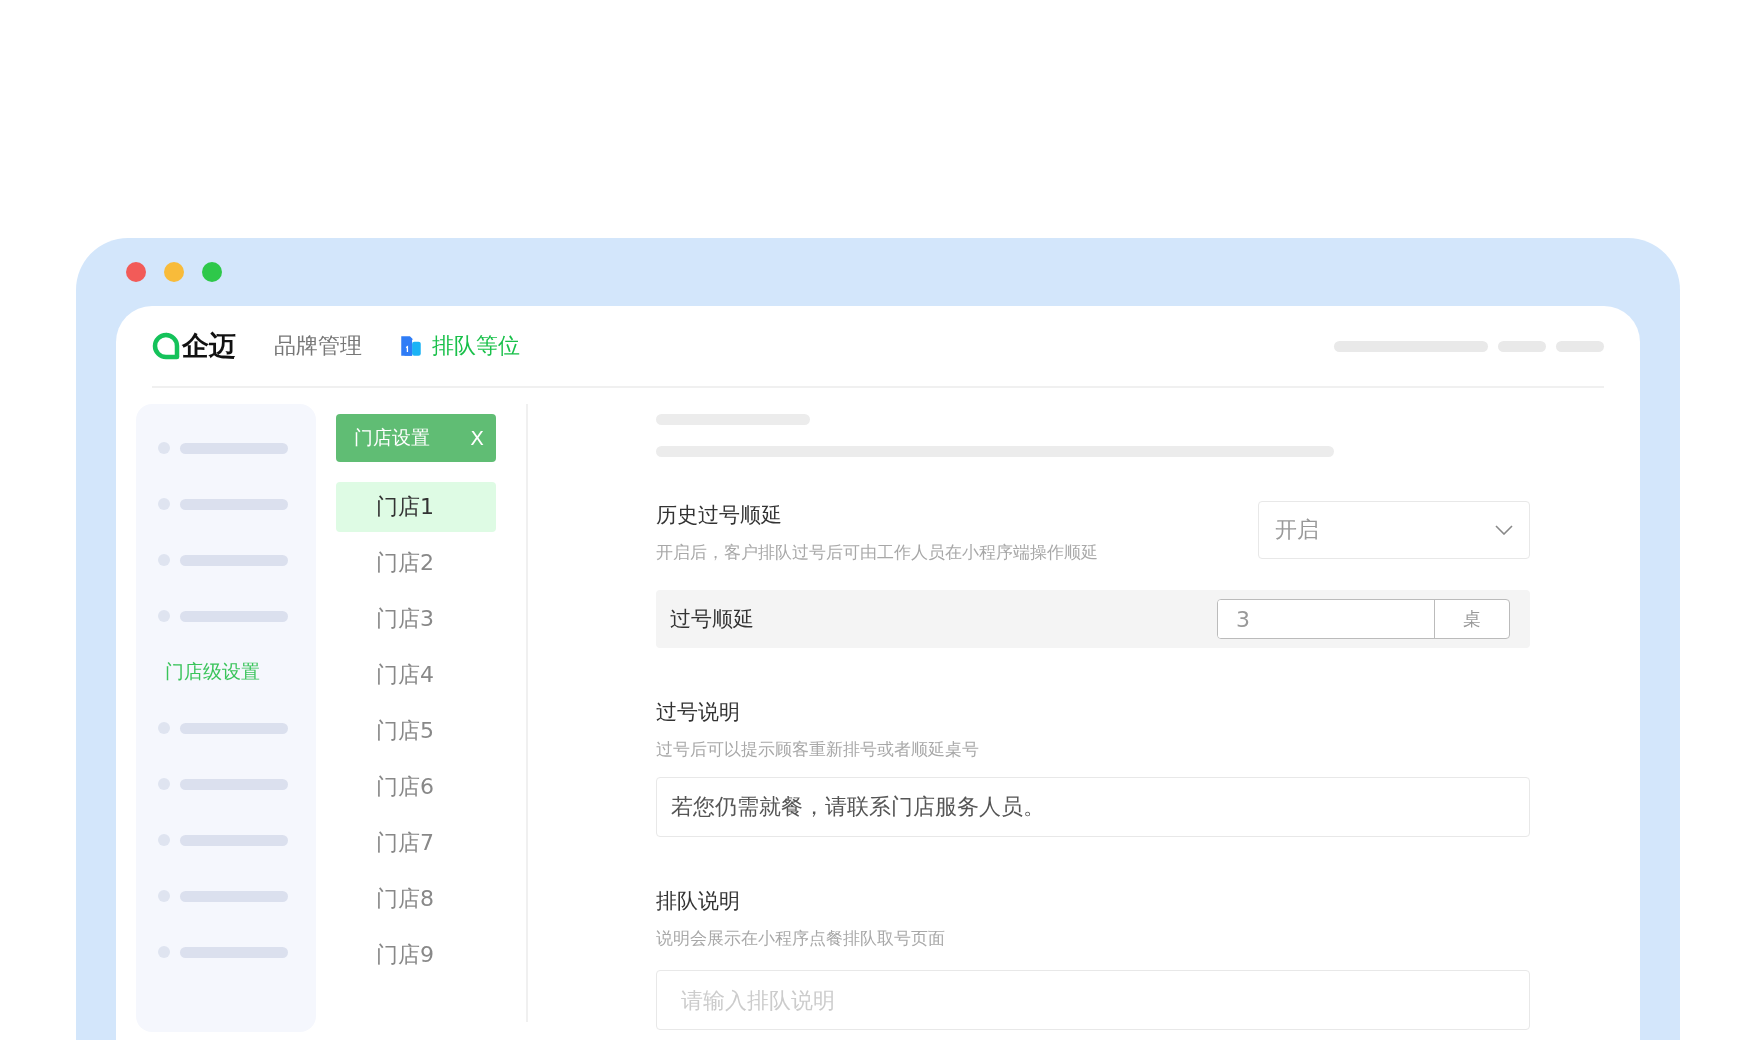  I want to click on nav-tab: 排队等位, so click(459, 346).